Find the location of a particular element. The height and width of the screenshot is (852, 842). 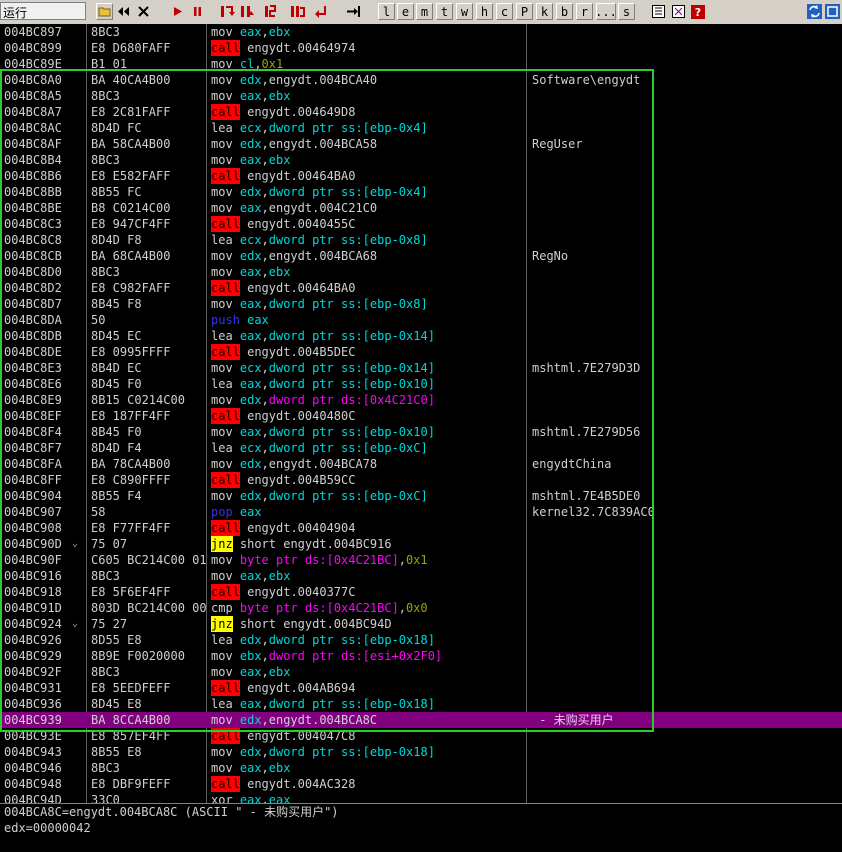

window-options-icon is located at coordinates (832, 11).